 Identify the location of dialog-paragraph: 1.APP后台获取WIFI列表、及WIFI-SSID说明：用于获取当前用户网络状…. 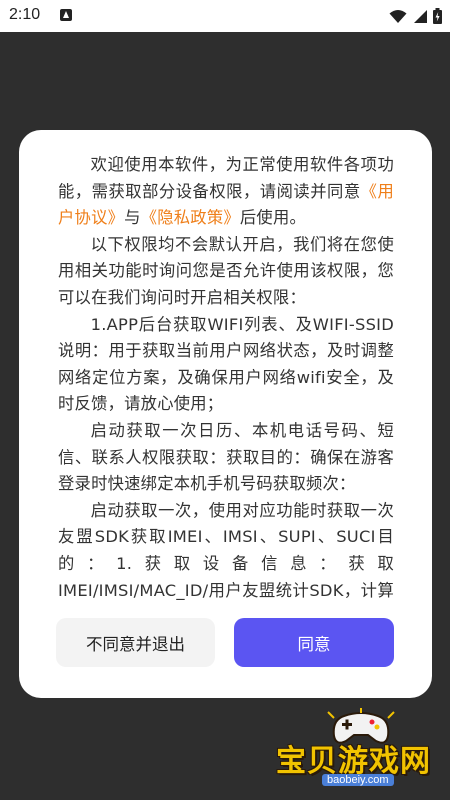
(226, 365).